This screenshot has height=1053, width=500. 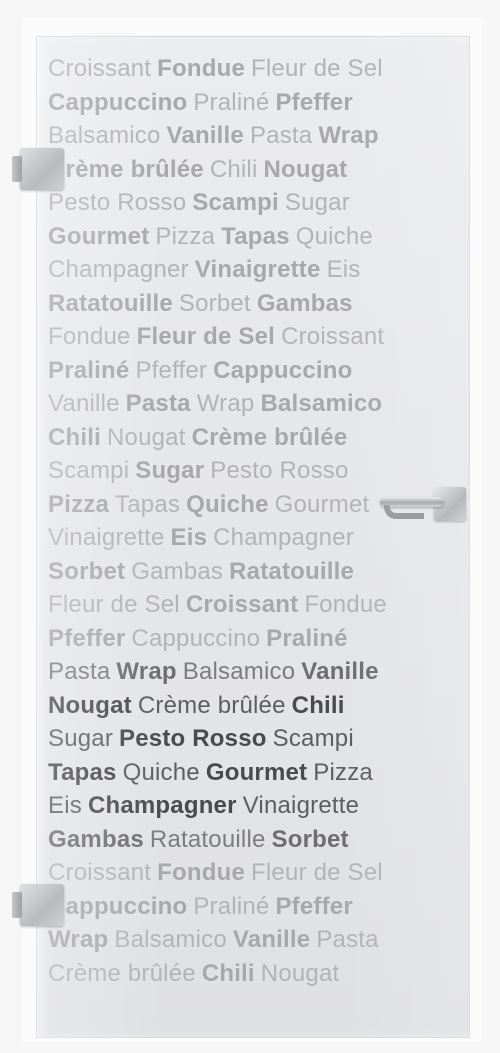 I want to click on etched-text-line: Cappuccino Praliné Pfeffer, so click(x=253, y=907).